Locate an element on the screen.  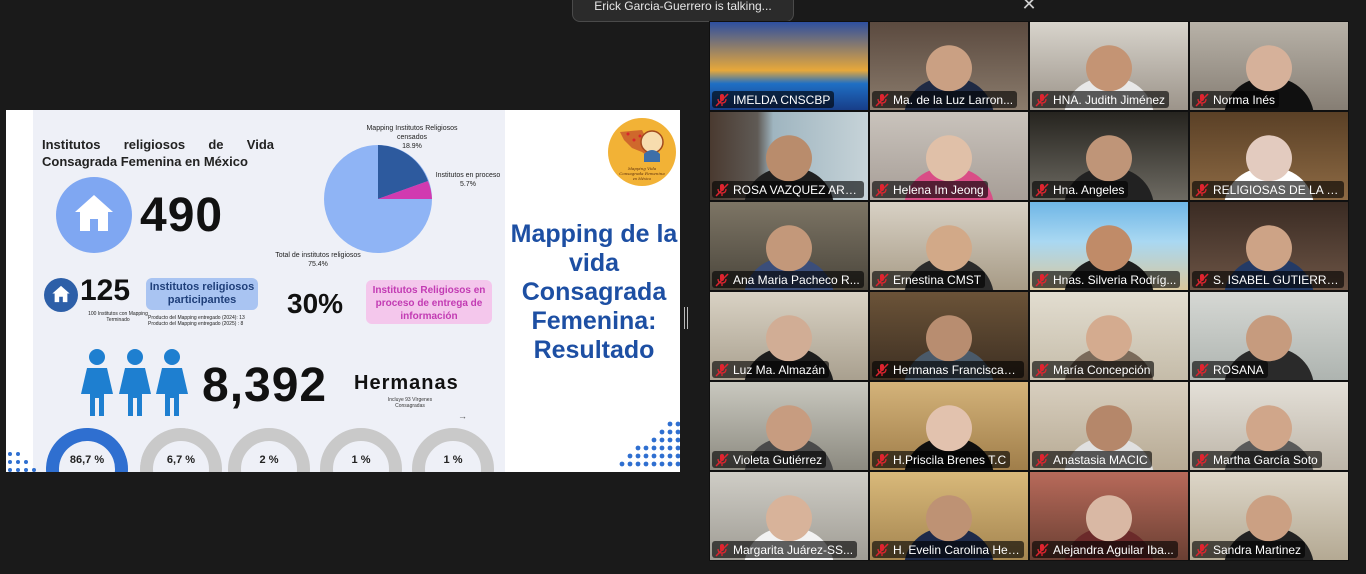
participant-tile: Martha García Soto is located at coordinates (1269, 426).